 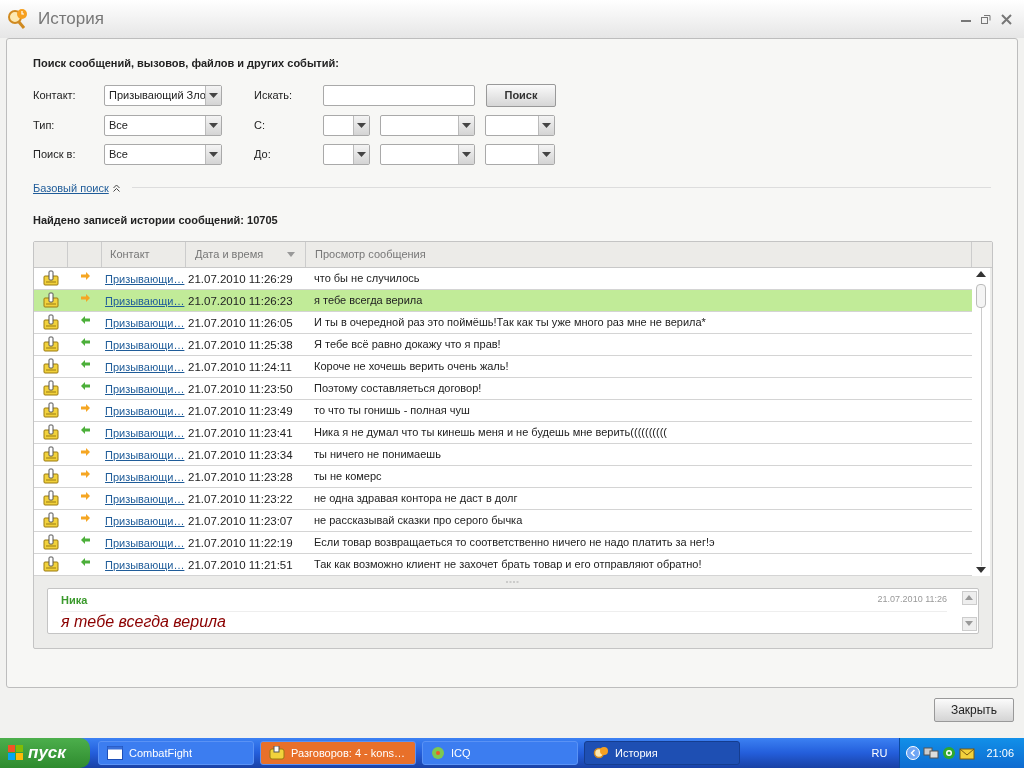 I want to click on table-row: Призывающи… 21.07.2010 11:21:51 Так как возможно клиент не захочет брать товар и его отправляют обратно!, so click(x=503, y=564).